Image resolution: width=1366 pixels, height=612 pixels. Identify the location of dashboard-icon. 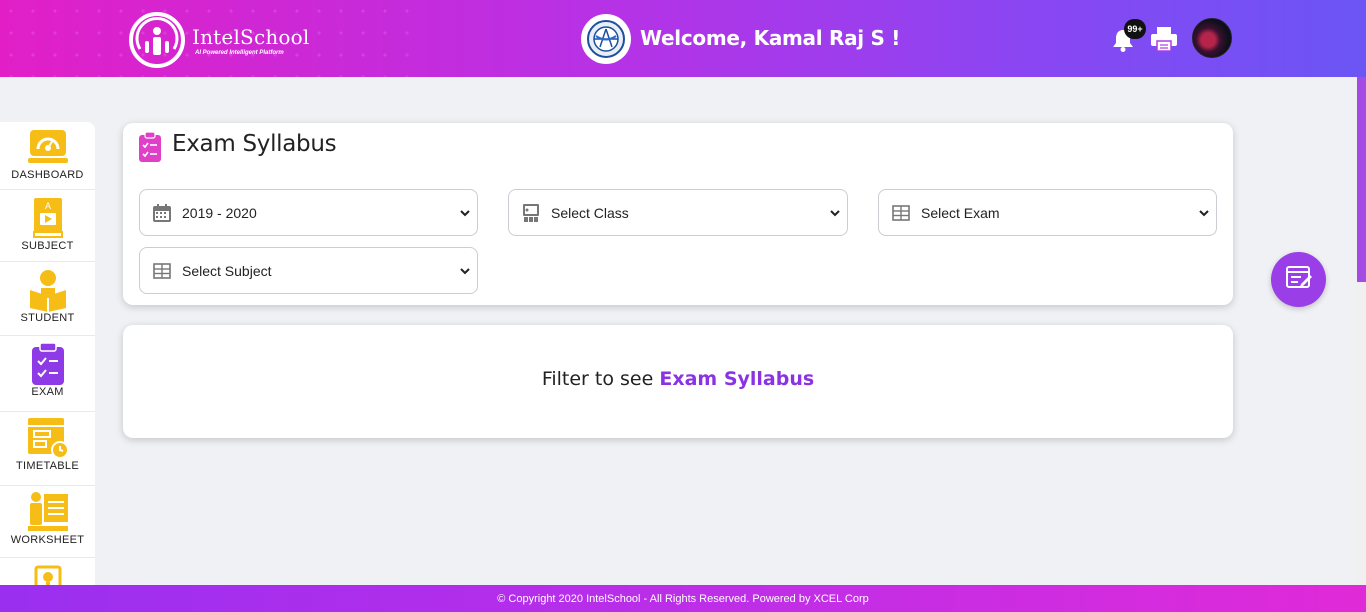
(48, 147).